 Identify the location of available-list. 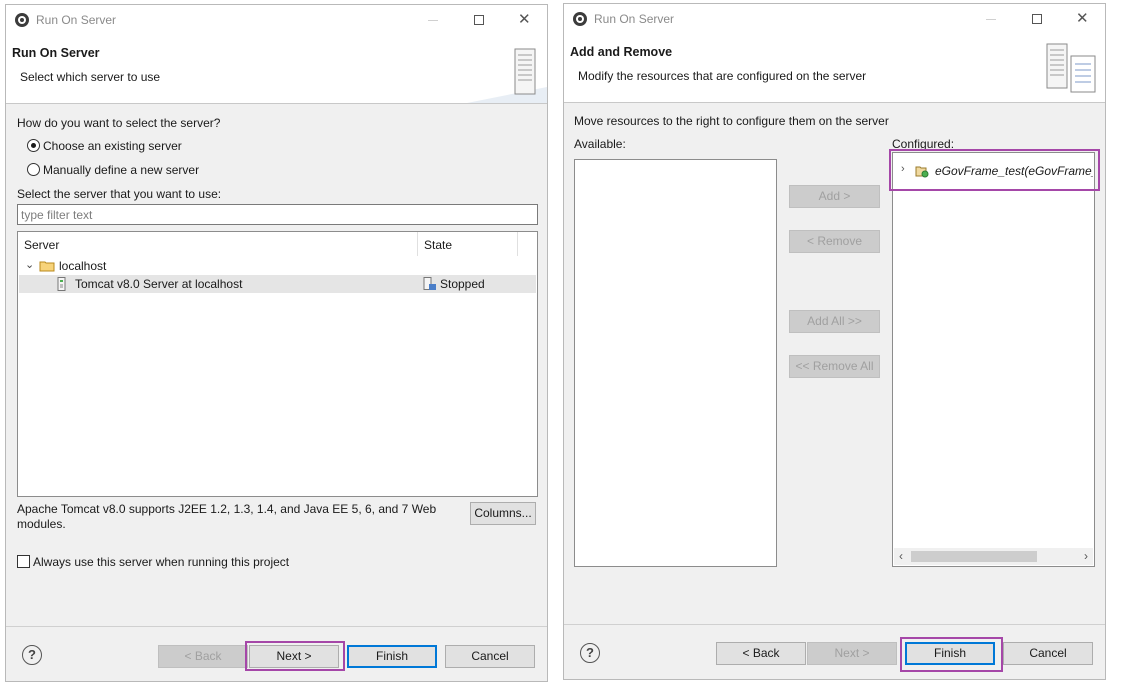
(675, 363).